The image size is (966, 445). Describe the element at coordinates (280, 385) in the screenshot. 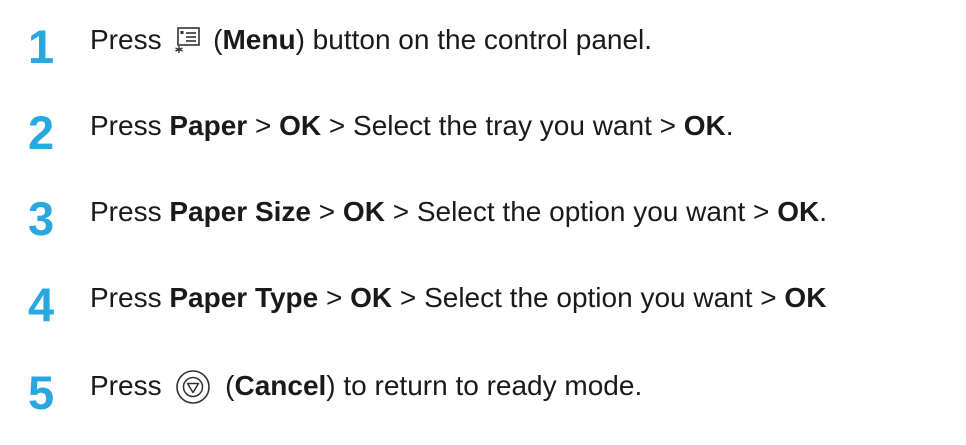

I see `cancel-label: Cancel` at that location.